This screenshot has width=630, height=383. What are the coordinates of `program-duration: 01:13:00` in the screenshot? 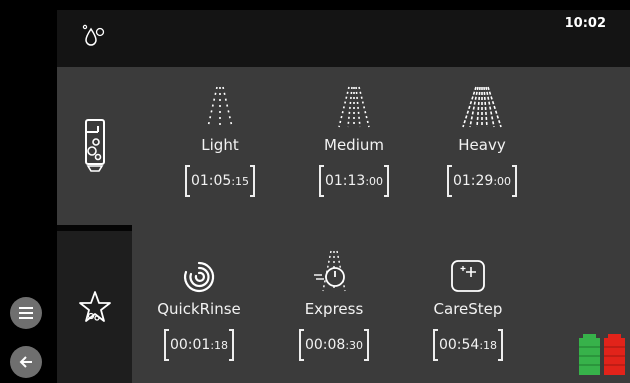 It's located at (354, 181).